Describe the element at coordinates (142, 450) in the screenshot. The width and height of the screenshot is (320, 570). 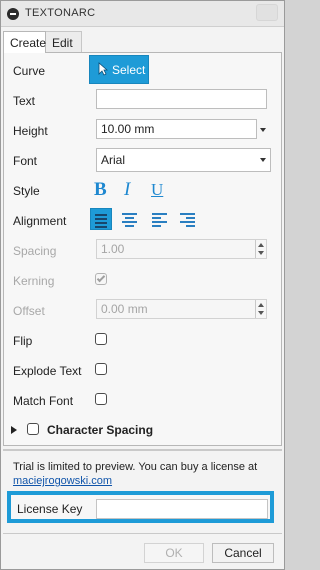
I see `divider` at that location.